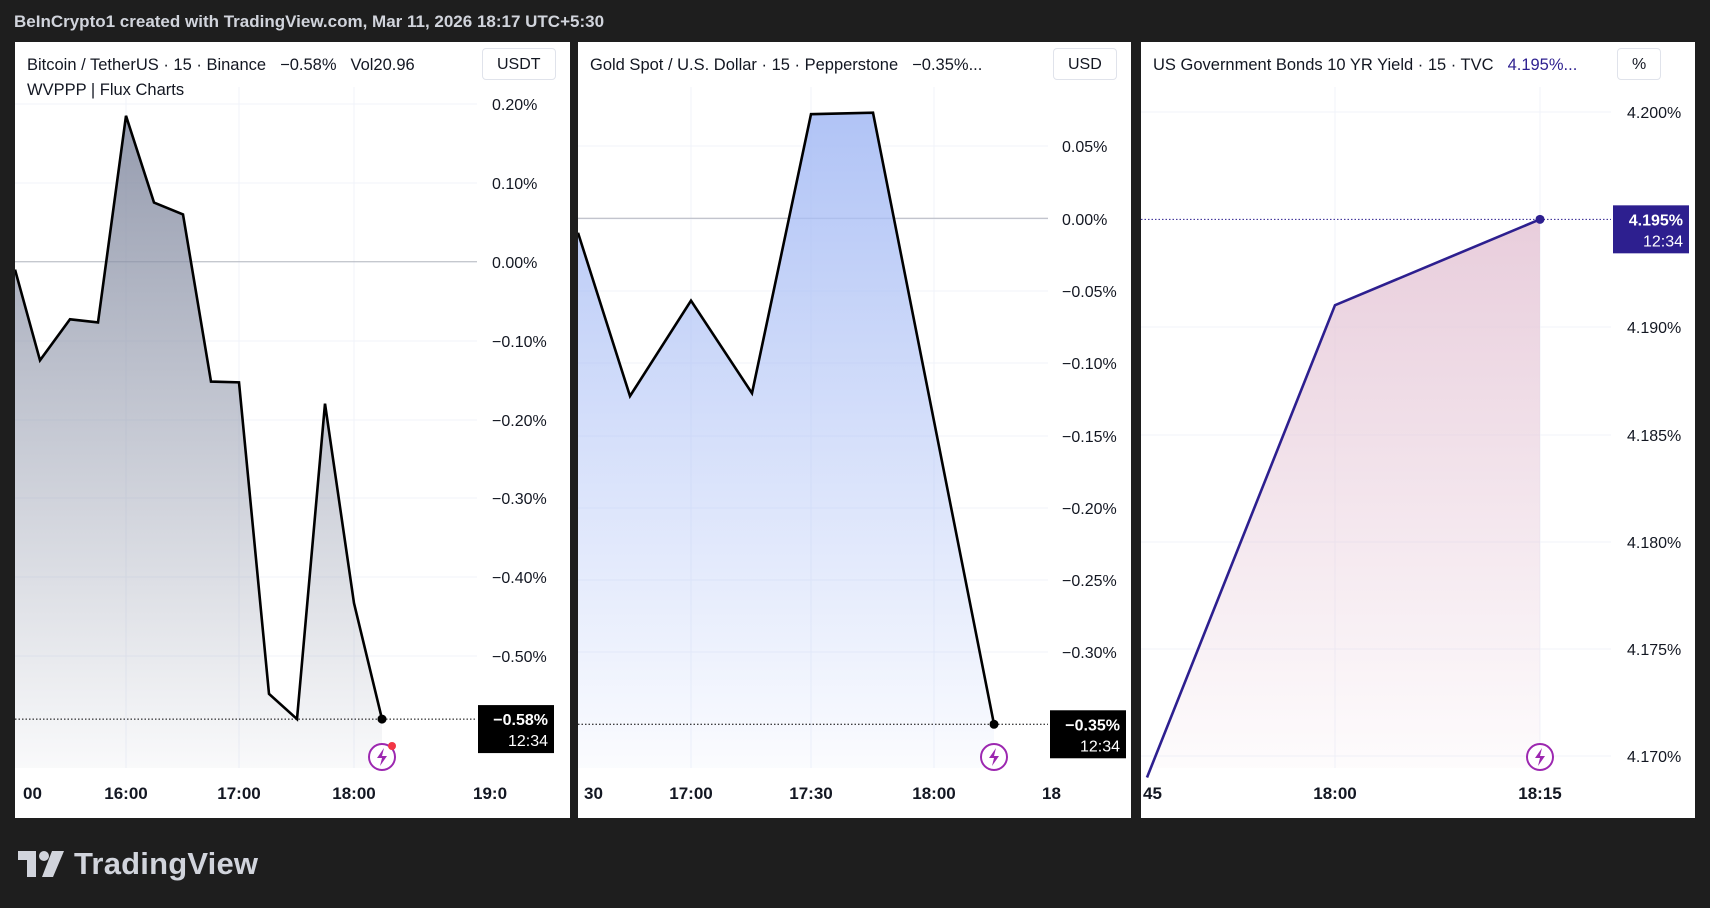 Image resolution: width=1710 pixels, height=908 pixels. I want to click on volume-value: Vol20.96, so click(382, 65).